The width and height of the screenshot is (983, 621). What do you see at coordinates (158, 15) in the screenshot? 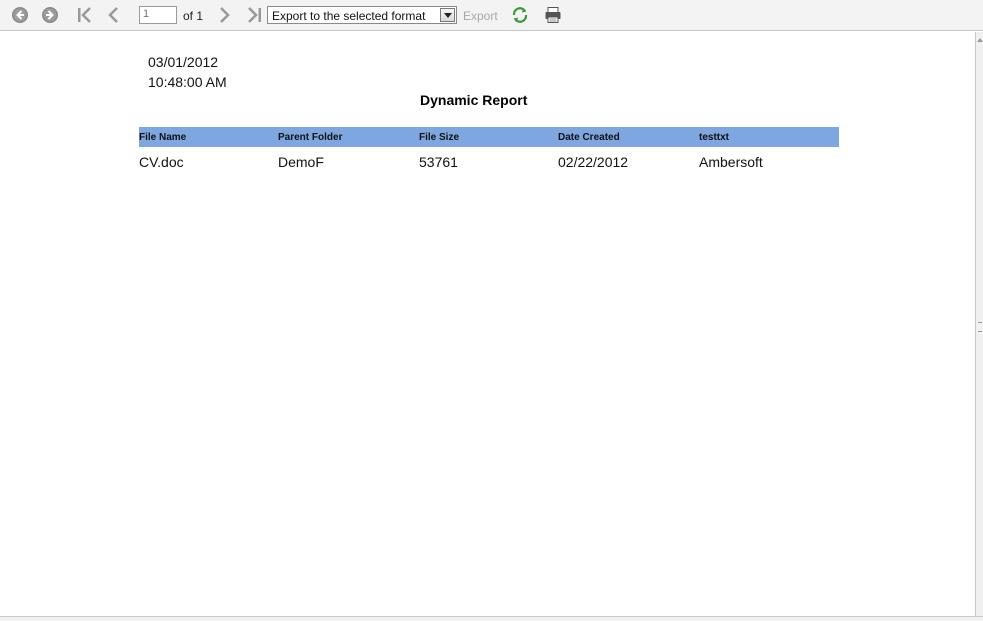
I see `page-number-input: 1` at bounding box center [158, 15].